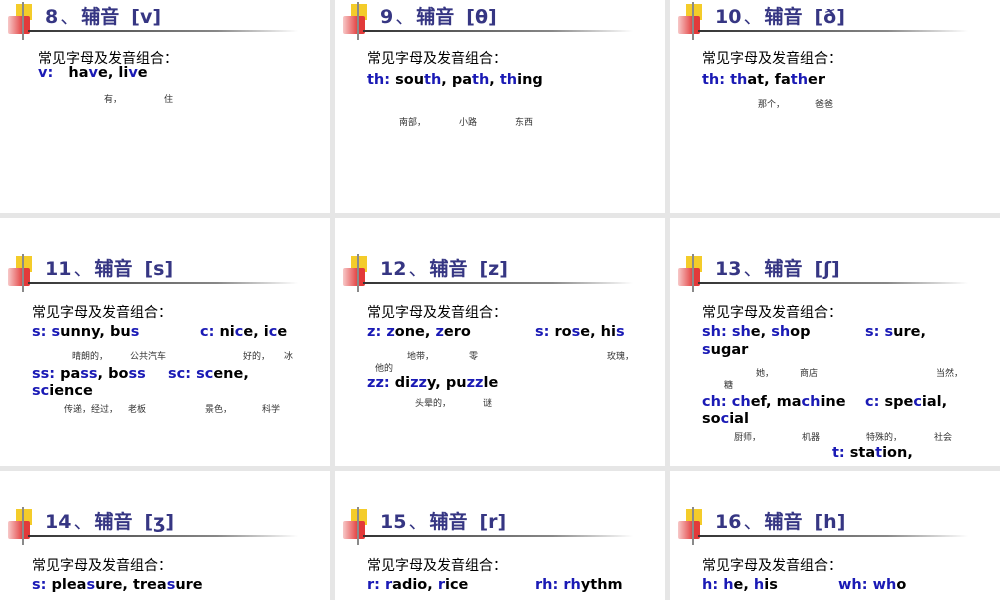 Image resolution: width=1000 pixels, height=600 pixels. Describe the element at coordinates (432, 383) in the screenshot. I see `spelling-line: zz: dizzy, puzzle` at that location.